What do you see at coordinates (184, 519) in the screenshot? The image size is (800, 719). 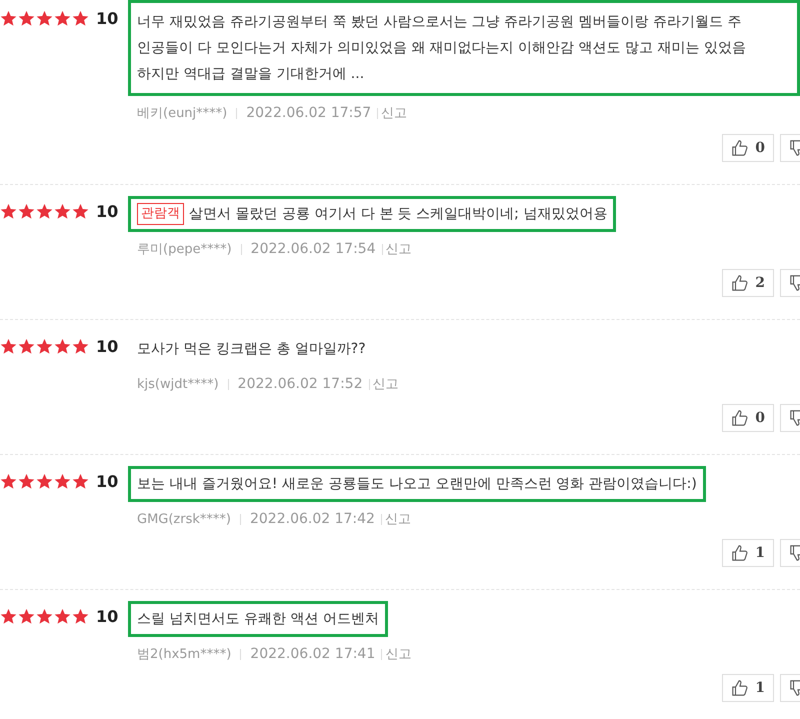 I see `user-name: GMG(zrsk****)` at bounding box center [184, 519].